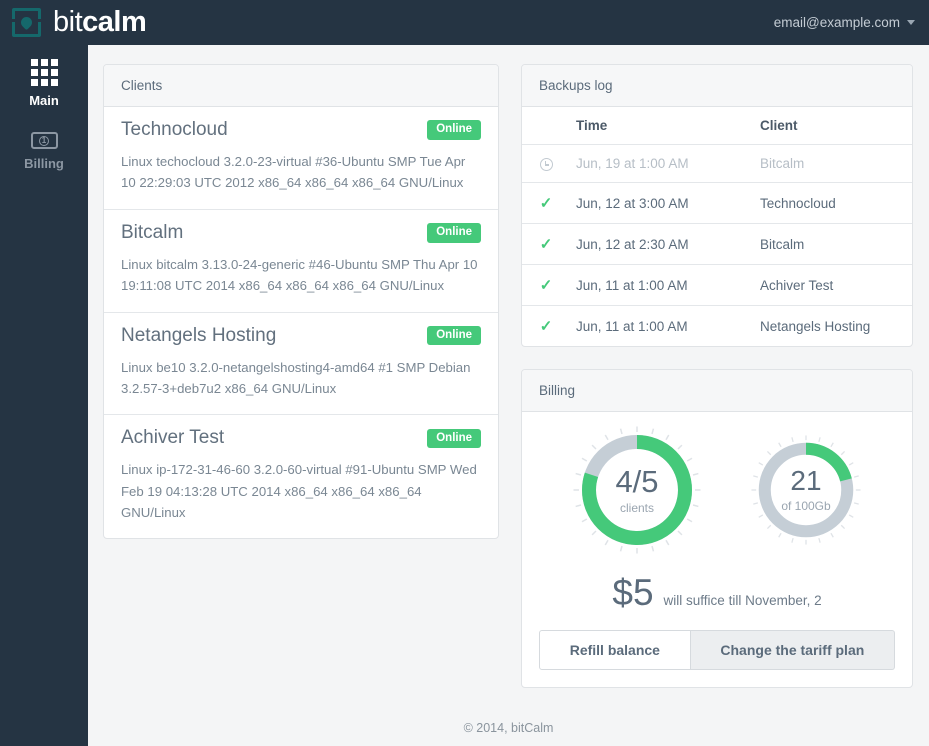 This screenshot has width=929, height=746. I want to click on billing-actions: Refill balance Change the tariff plan, so click(717, 650).